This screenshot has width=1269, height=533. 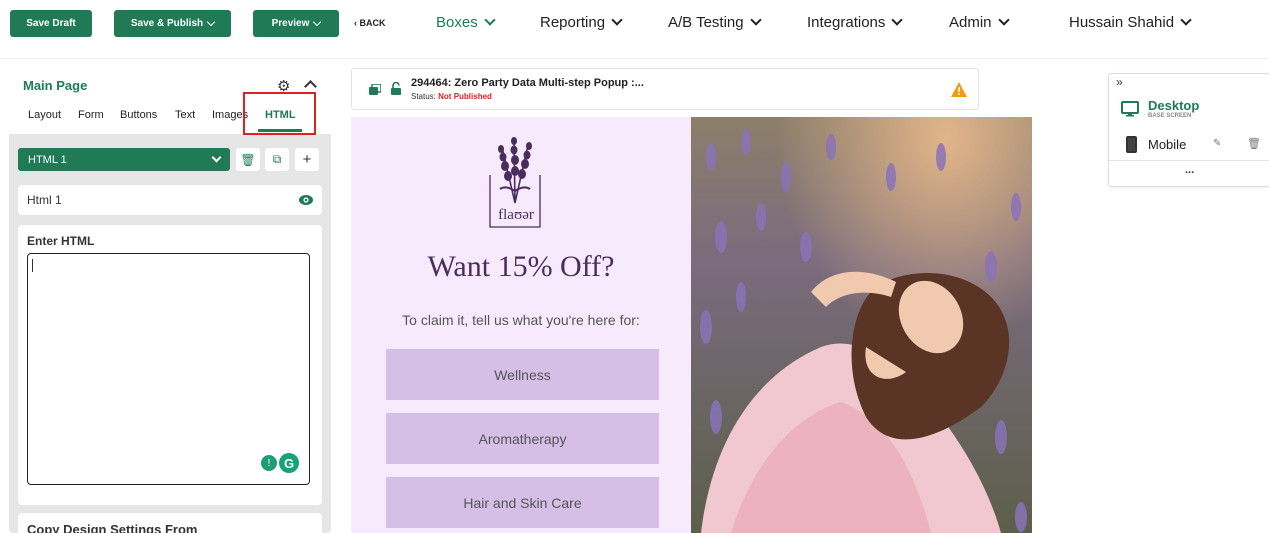 What do you see at coordinates (1122, 22) in the screenshot?
I see `nav-user-label: Hussain Shahid` at bounding box center [1122, 22].